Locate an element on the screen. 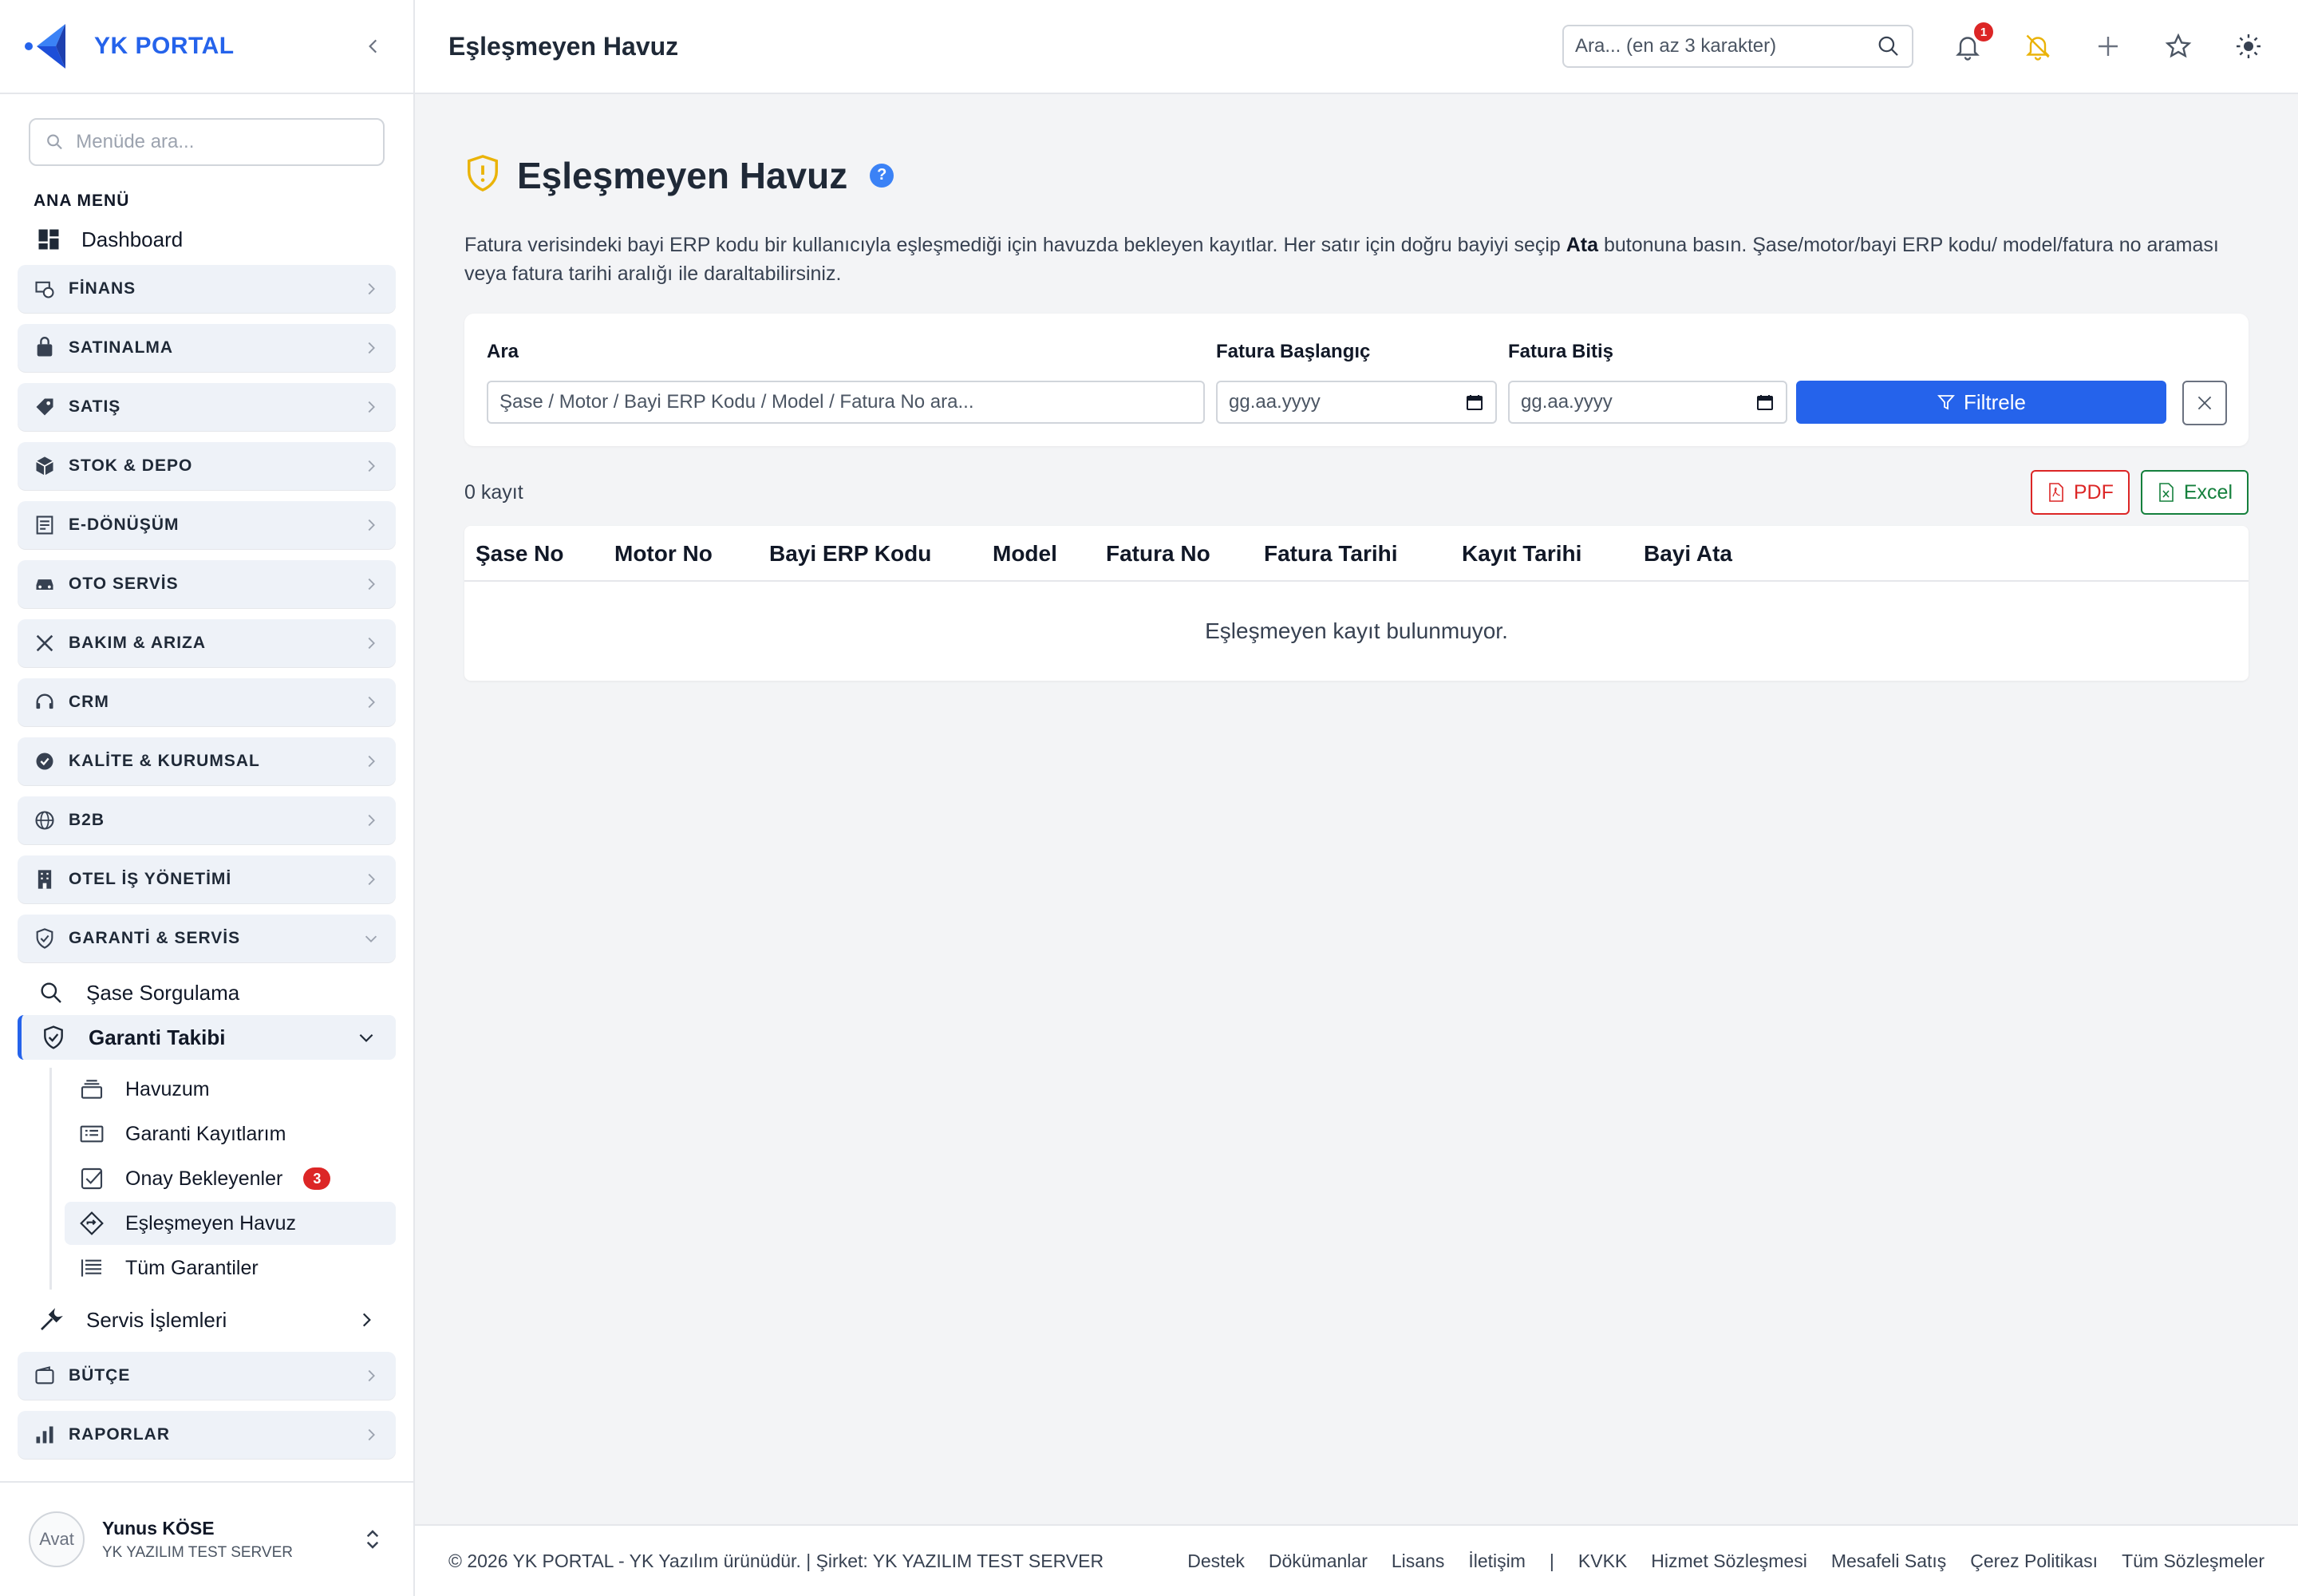  menu-search-box is located at coordinates (207, 142).